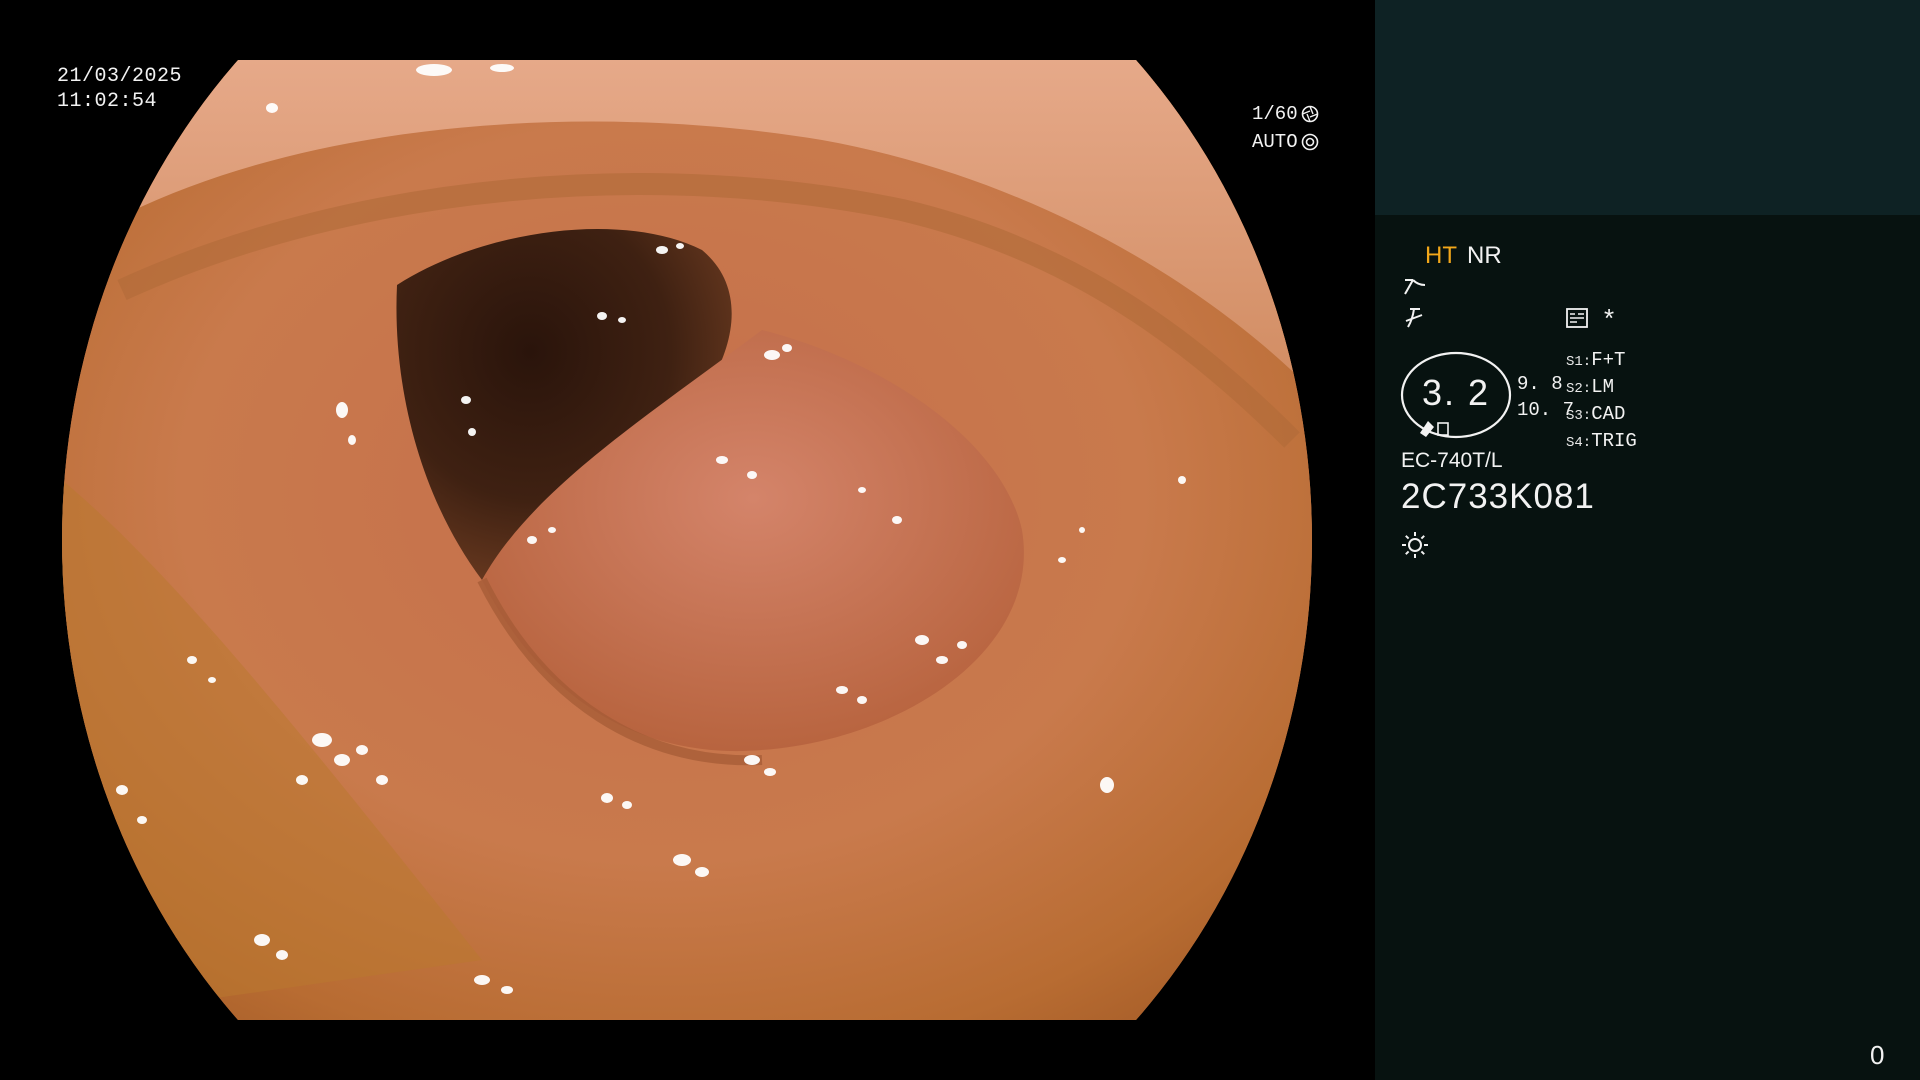 The width and height of the screenshot is (1920, 1080). What do you see at coordinates (1596, 414) in the screenshot?
I see `switch-s3: S3:CAD` at bounding box center [1596, 414].